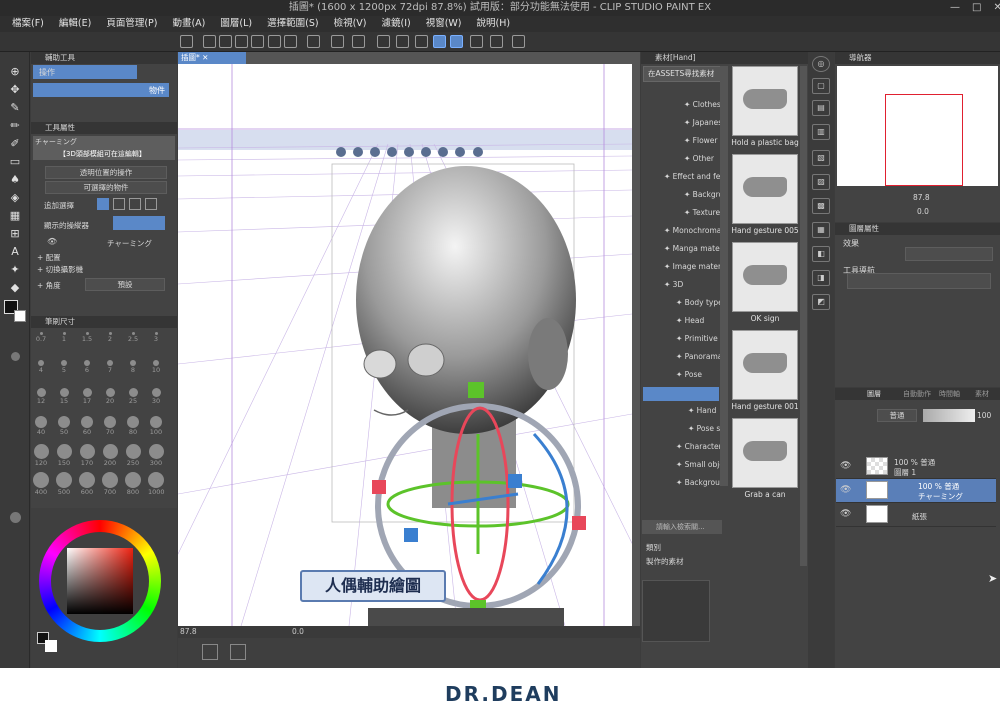  What do you see at coordinates (41, 396) in the screenshot?
I see `brush-size-cell: 12` at bounding box center [41, 396].